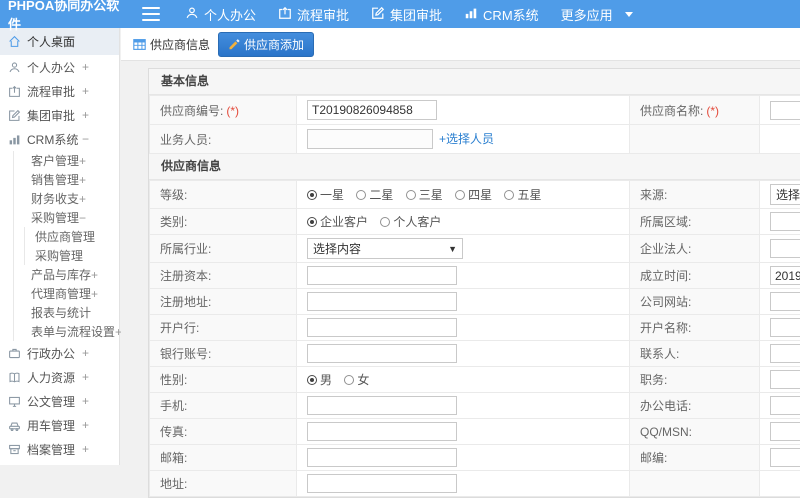  Describe the element at coordinates (337, 248) in the screenshot. I see `select-value: 选择内容` at that location.